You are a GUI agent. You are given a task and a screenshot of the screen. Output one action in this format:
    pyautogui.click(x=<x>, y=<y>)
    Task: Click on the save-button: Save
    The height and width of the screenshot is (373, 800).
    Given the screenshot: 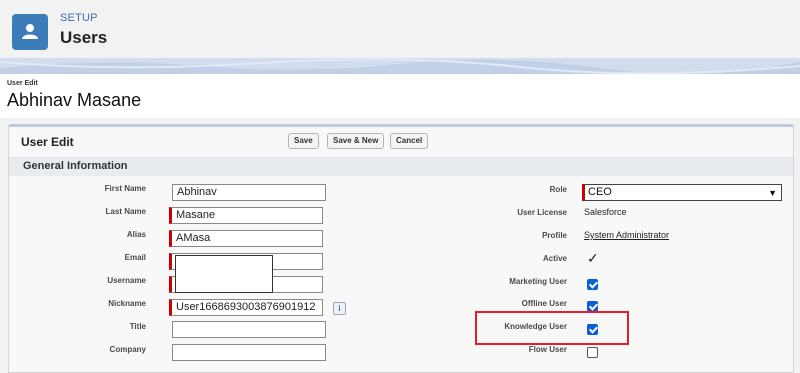 What is the action you would take?
    pyautogui.click(x=303, y=141)
    